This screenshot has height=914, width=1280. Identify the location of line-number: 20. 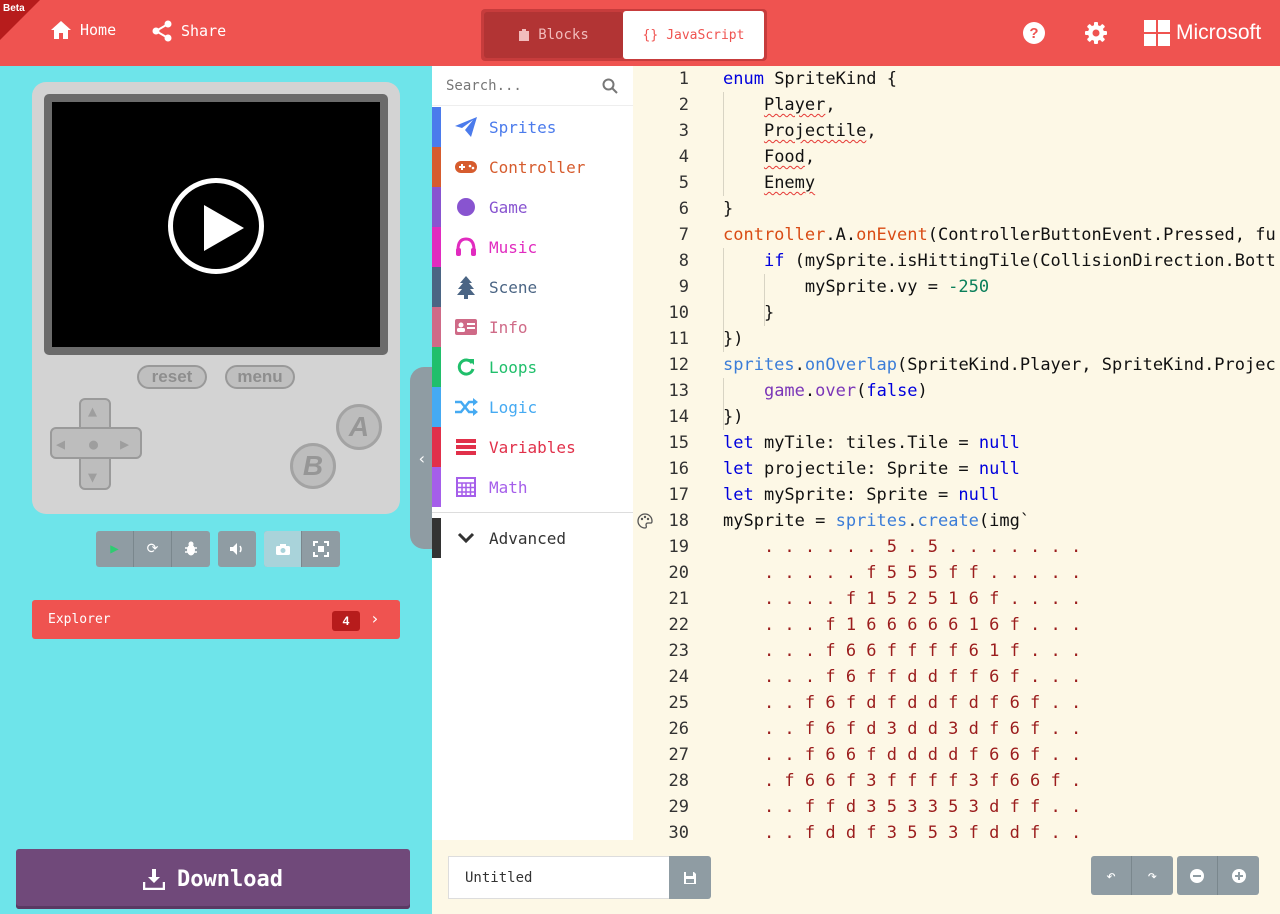
(678, 573).